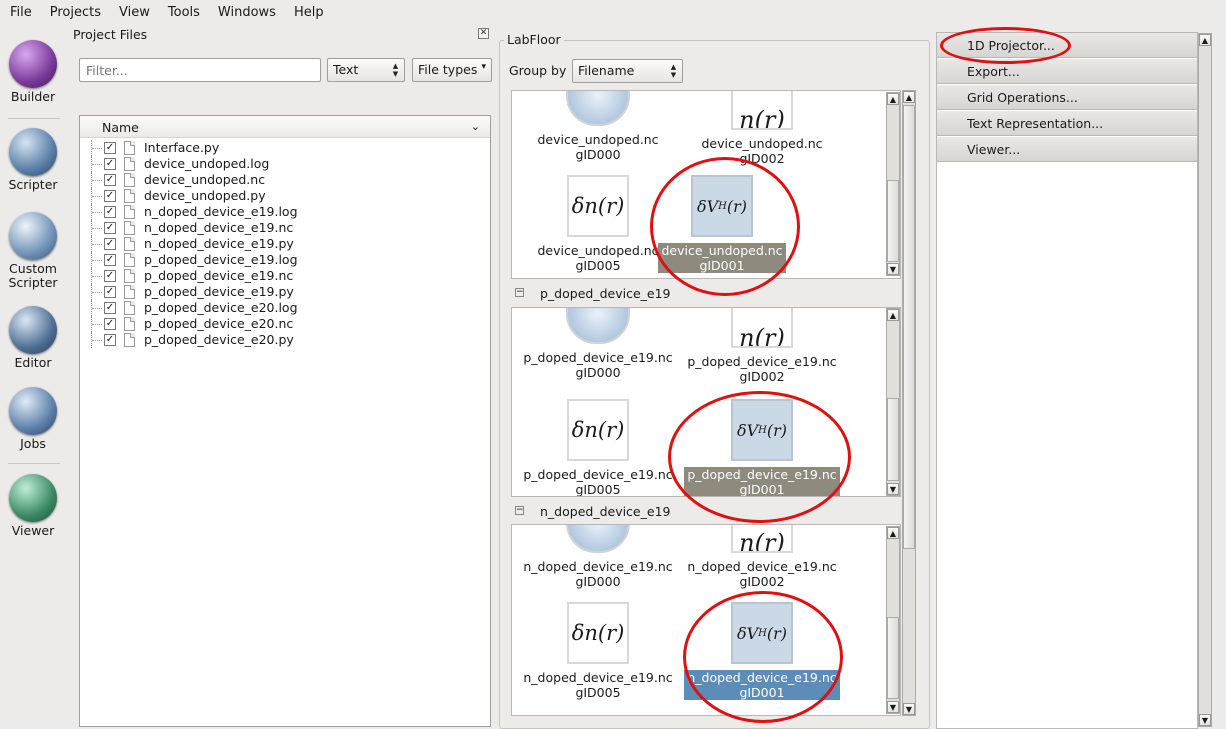 Image resolution: width=1226 pixels, height=729 pixels. What do you see at coordinates (605, 293) in the screenshot?
I see `group-title: p_doped_device_e19` at bounding box center [605, 293].